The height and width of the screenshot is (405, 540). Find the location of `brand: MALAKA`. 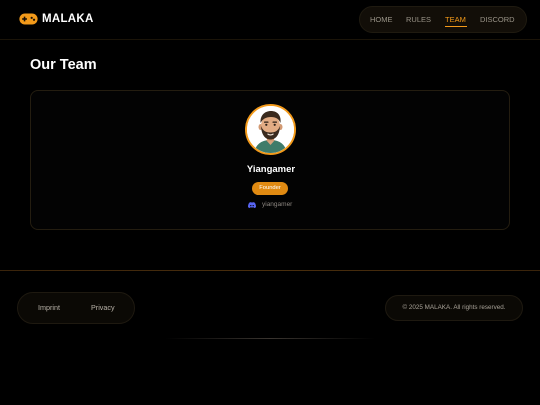

brand: MALAKA is located at coordinates (56, 19).